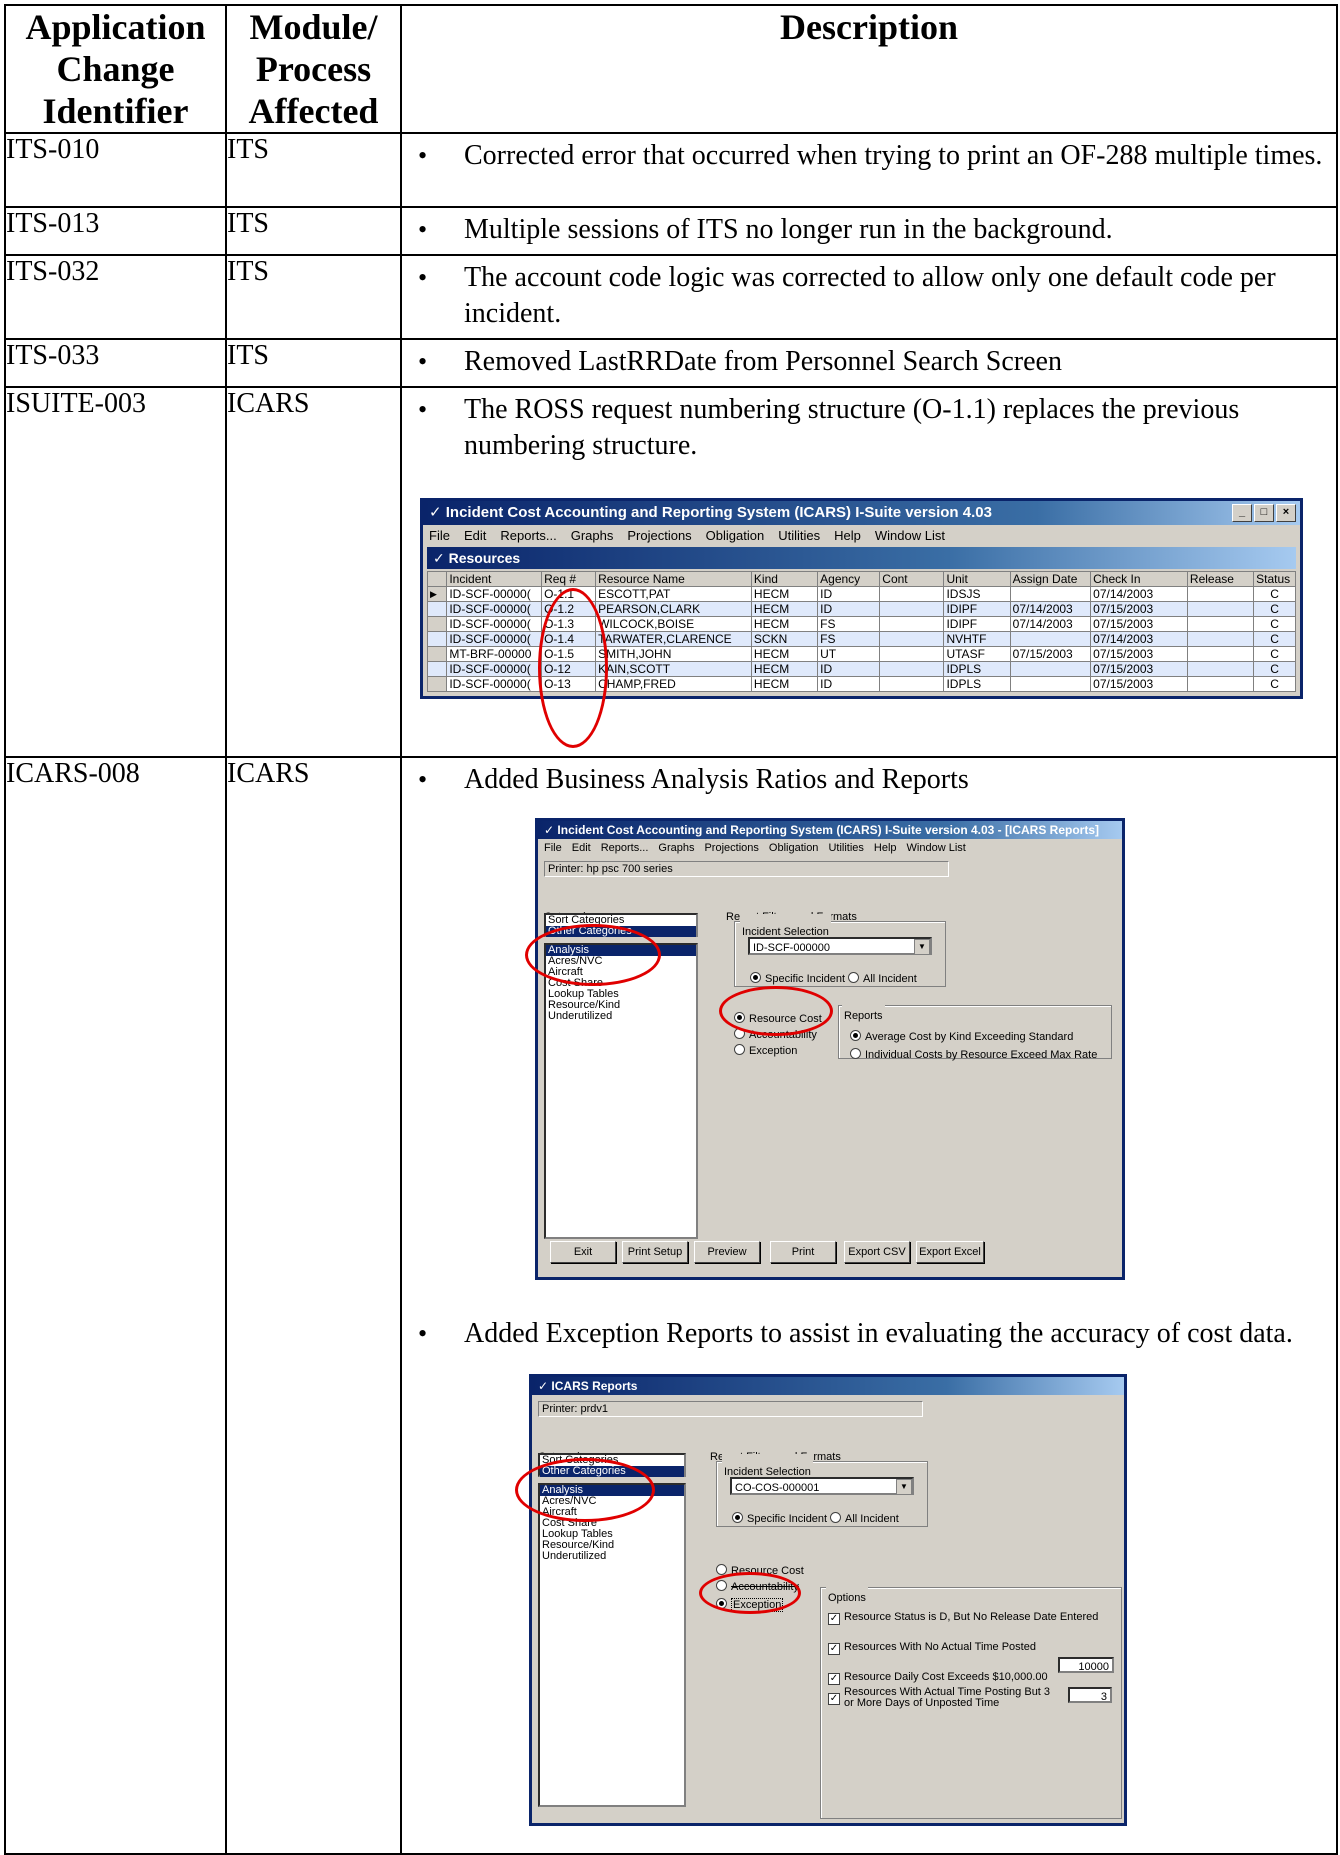 Image resolution: width=1340 pixels, height=1855 pixels. Describe the element at coordinates (849, 579) in the screenshot. I see `col-agency: Agency` at that location.